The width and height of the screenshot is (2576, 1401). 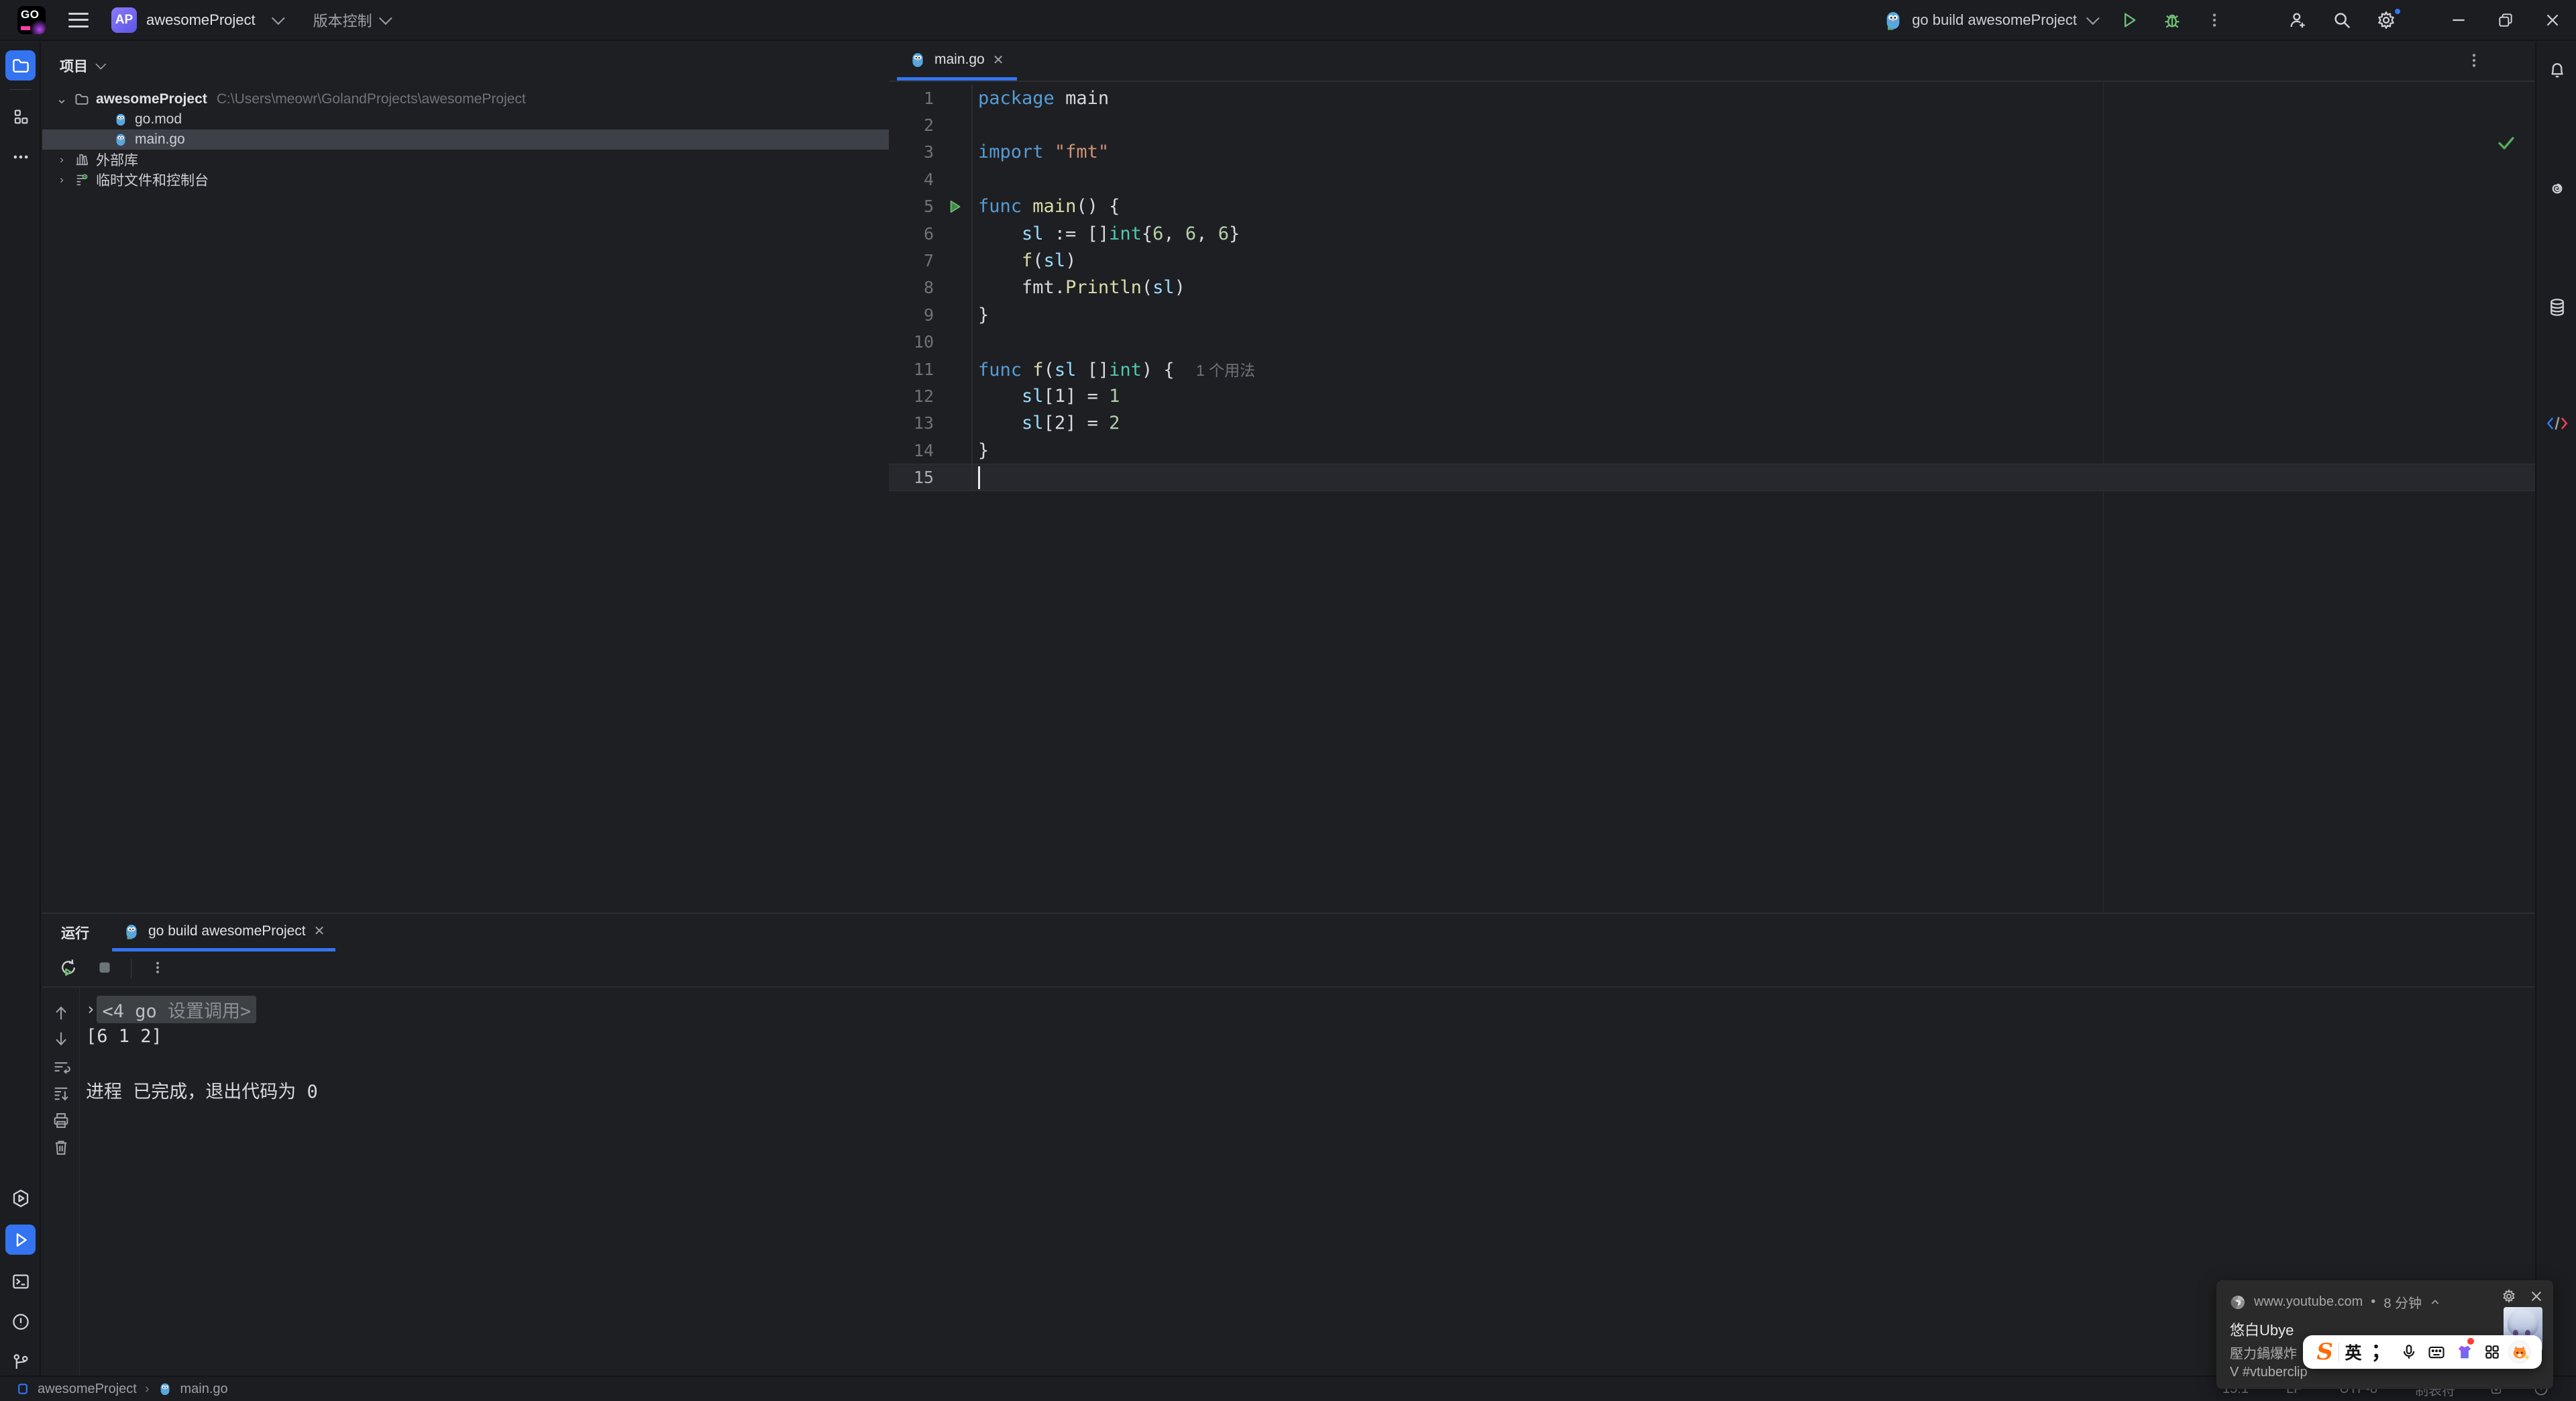 What do you see at coordinates (20, 116) in the screenshot?
I see `structure-tool-button` at bounding box center [20, 116].